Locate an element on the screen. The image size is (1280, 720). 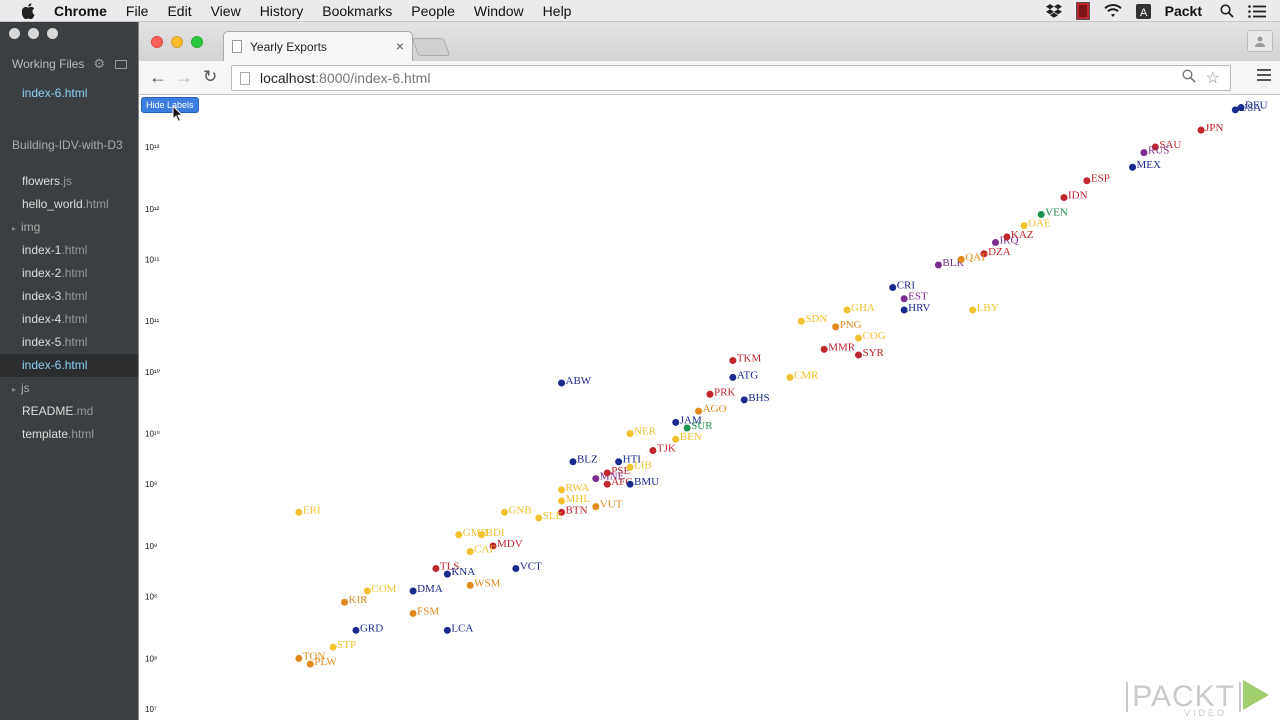
tree-file: index-5.html is located at coordinates (69, 342).